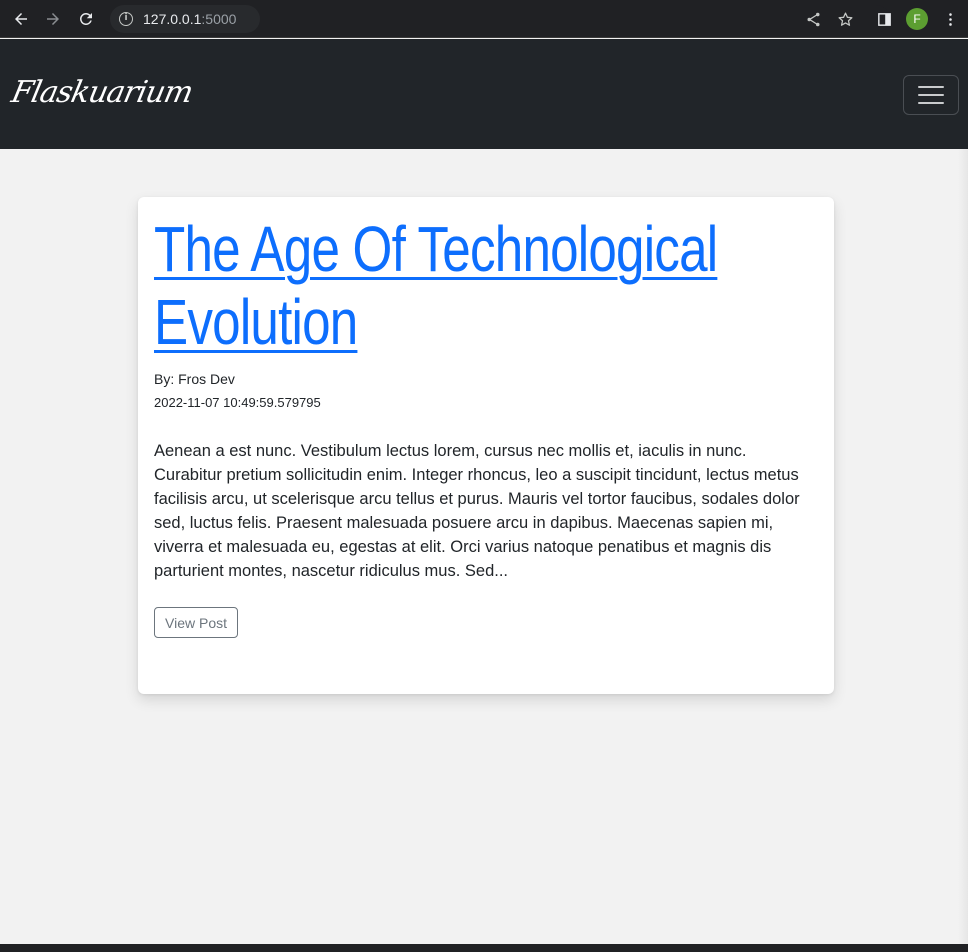 The image size is (968, 952). What do you see at coordinates (813, 19) in the screenshot?
I see `share-icon` at bounding box center [813, 19].